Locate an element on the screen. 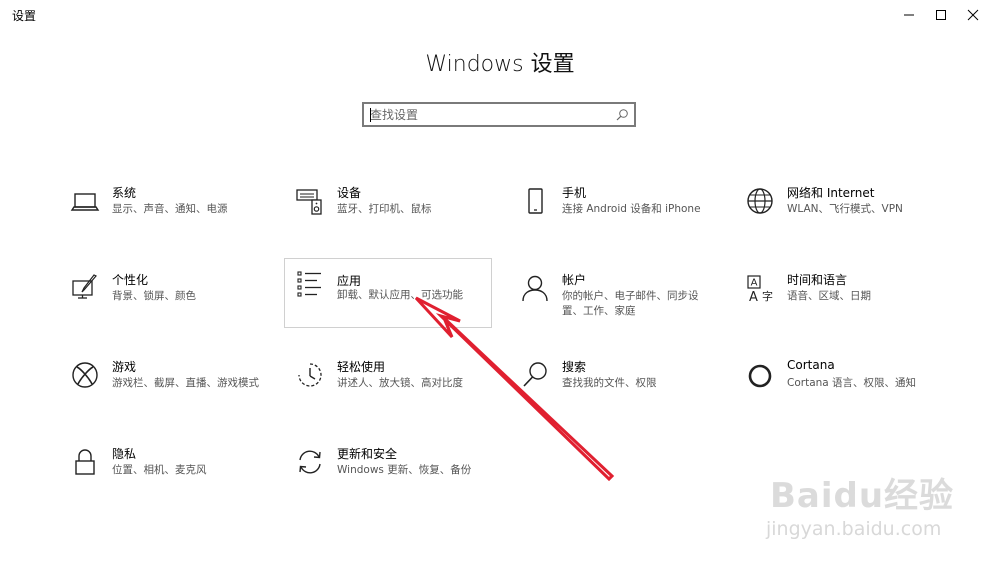 The width and height of the screenshot is (1000, 566). tile-update-security: 更新和安全 Windows 更新、恢复、备份 is located at coordinates (390, 475).